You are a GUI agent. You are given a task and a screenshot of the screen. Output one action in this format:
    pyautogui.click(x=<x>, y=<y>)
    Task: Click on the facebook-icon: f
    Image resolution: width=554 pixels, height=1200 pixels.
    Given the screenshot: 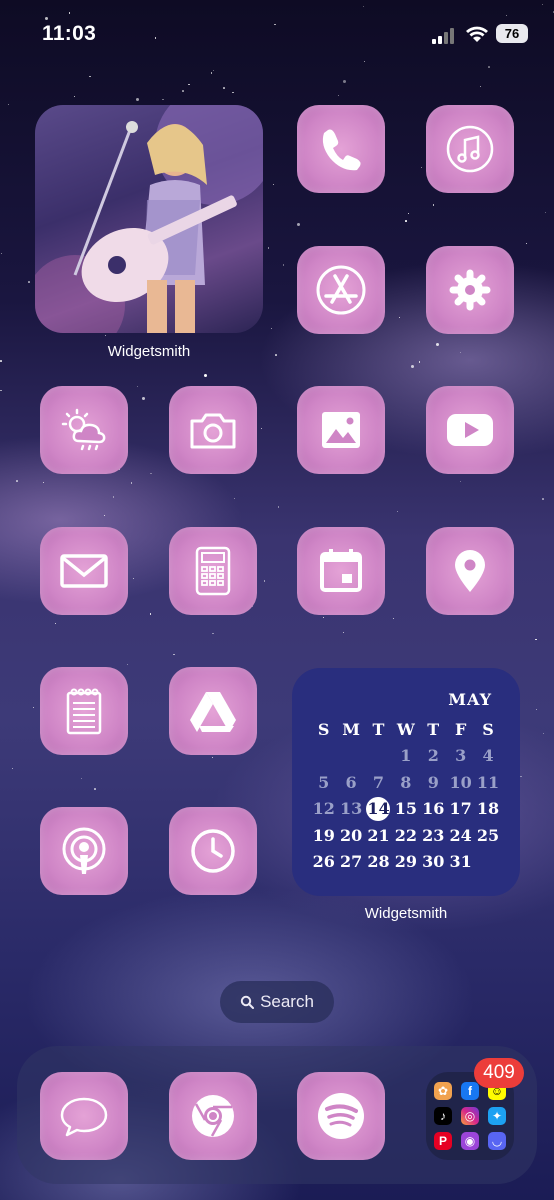 What is the action you would take?
    pyautogui.click(x=470, y=1091)
    